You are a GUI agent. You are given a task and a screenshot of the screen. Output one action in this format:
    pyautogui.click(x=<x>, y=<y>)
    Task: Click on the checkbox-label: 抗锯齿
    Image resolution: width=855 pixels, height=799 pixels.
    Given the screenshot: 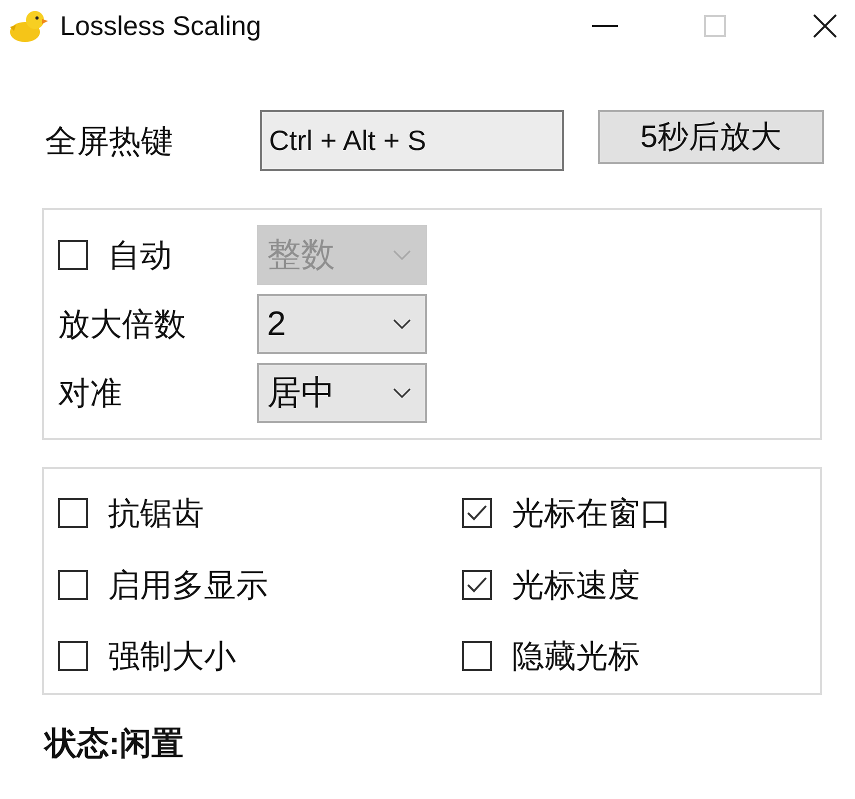 What is the action you would take?
    pyautogui.click(x=156, y=513)
    